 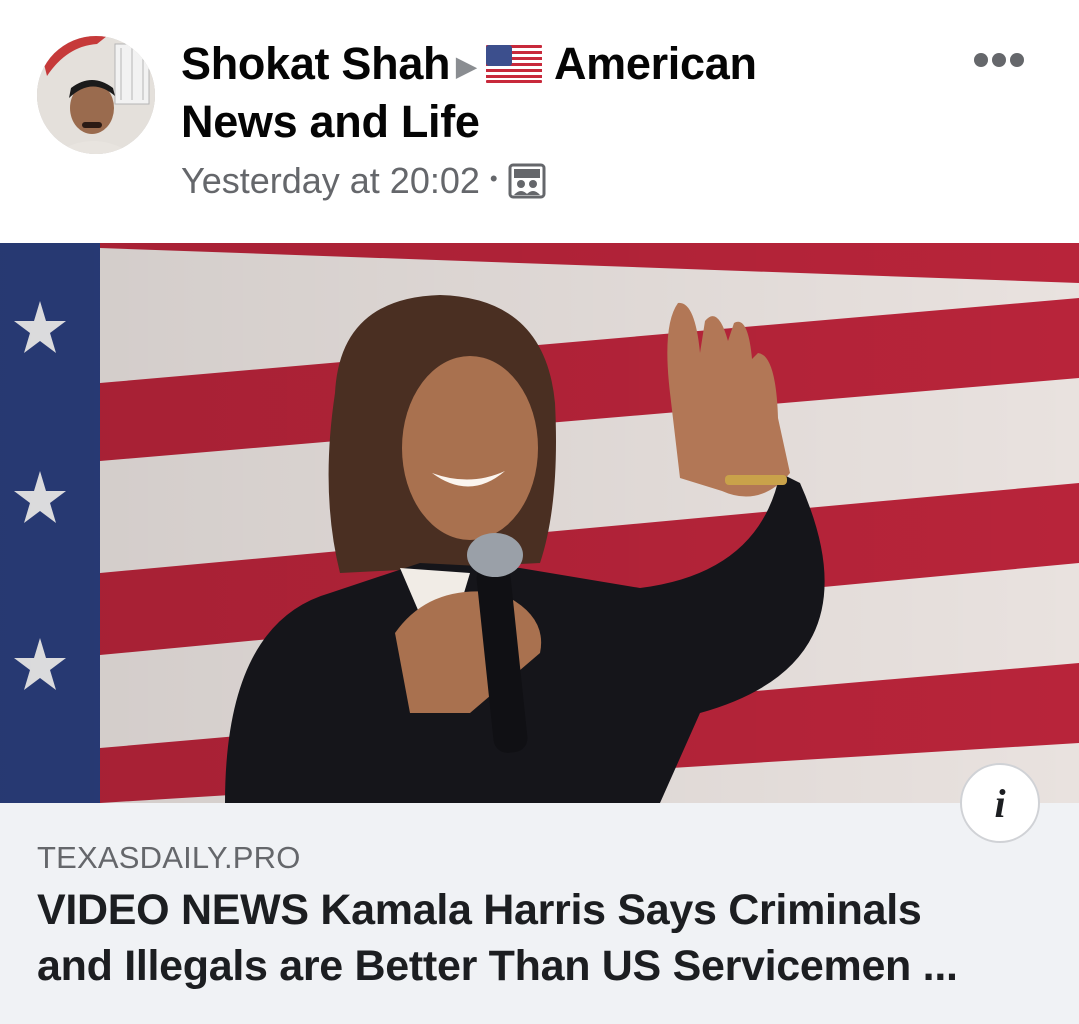 I want to click on more-options-button, so click(x=999, y=60).